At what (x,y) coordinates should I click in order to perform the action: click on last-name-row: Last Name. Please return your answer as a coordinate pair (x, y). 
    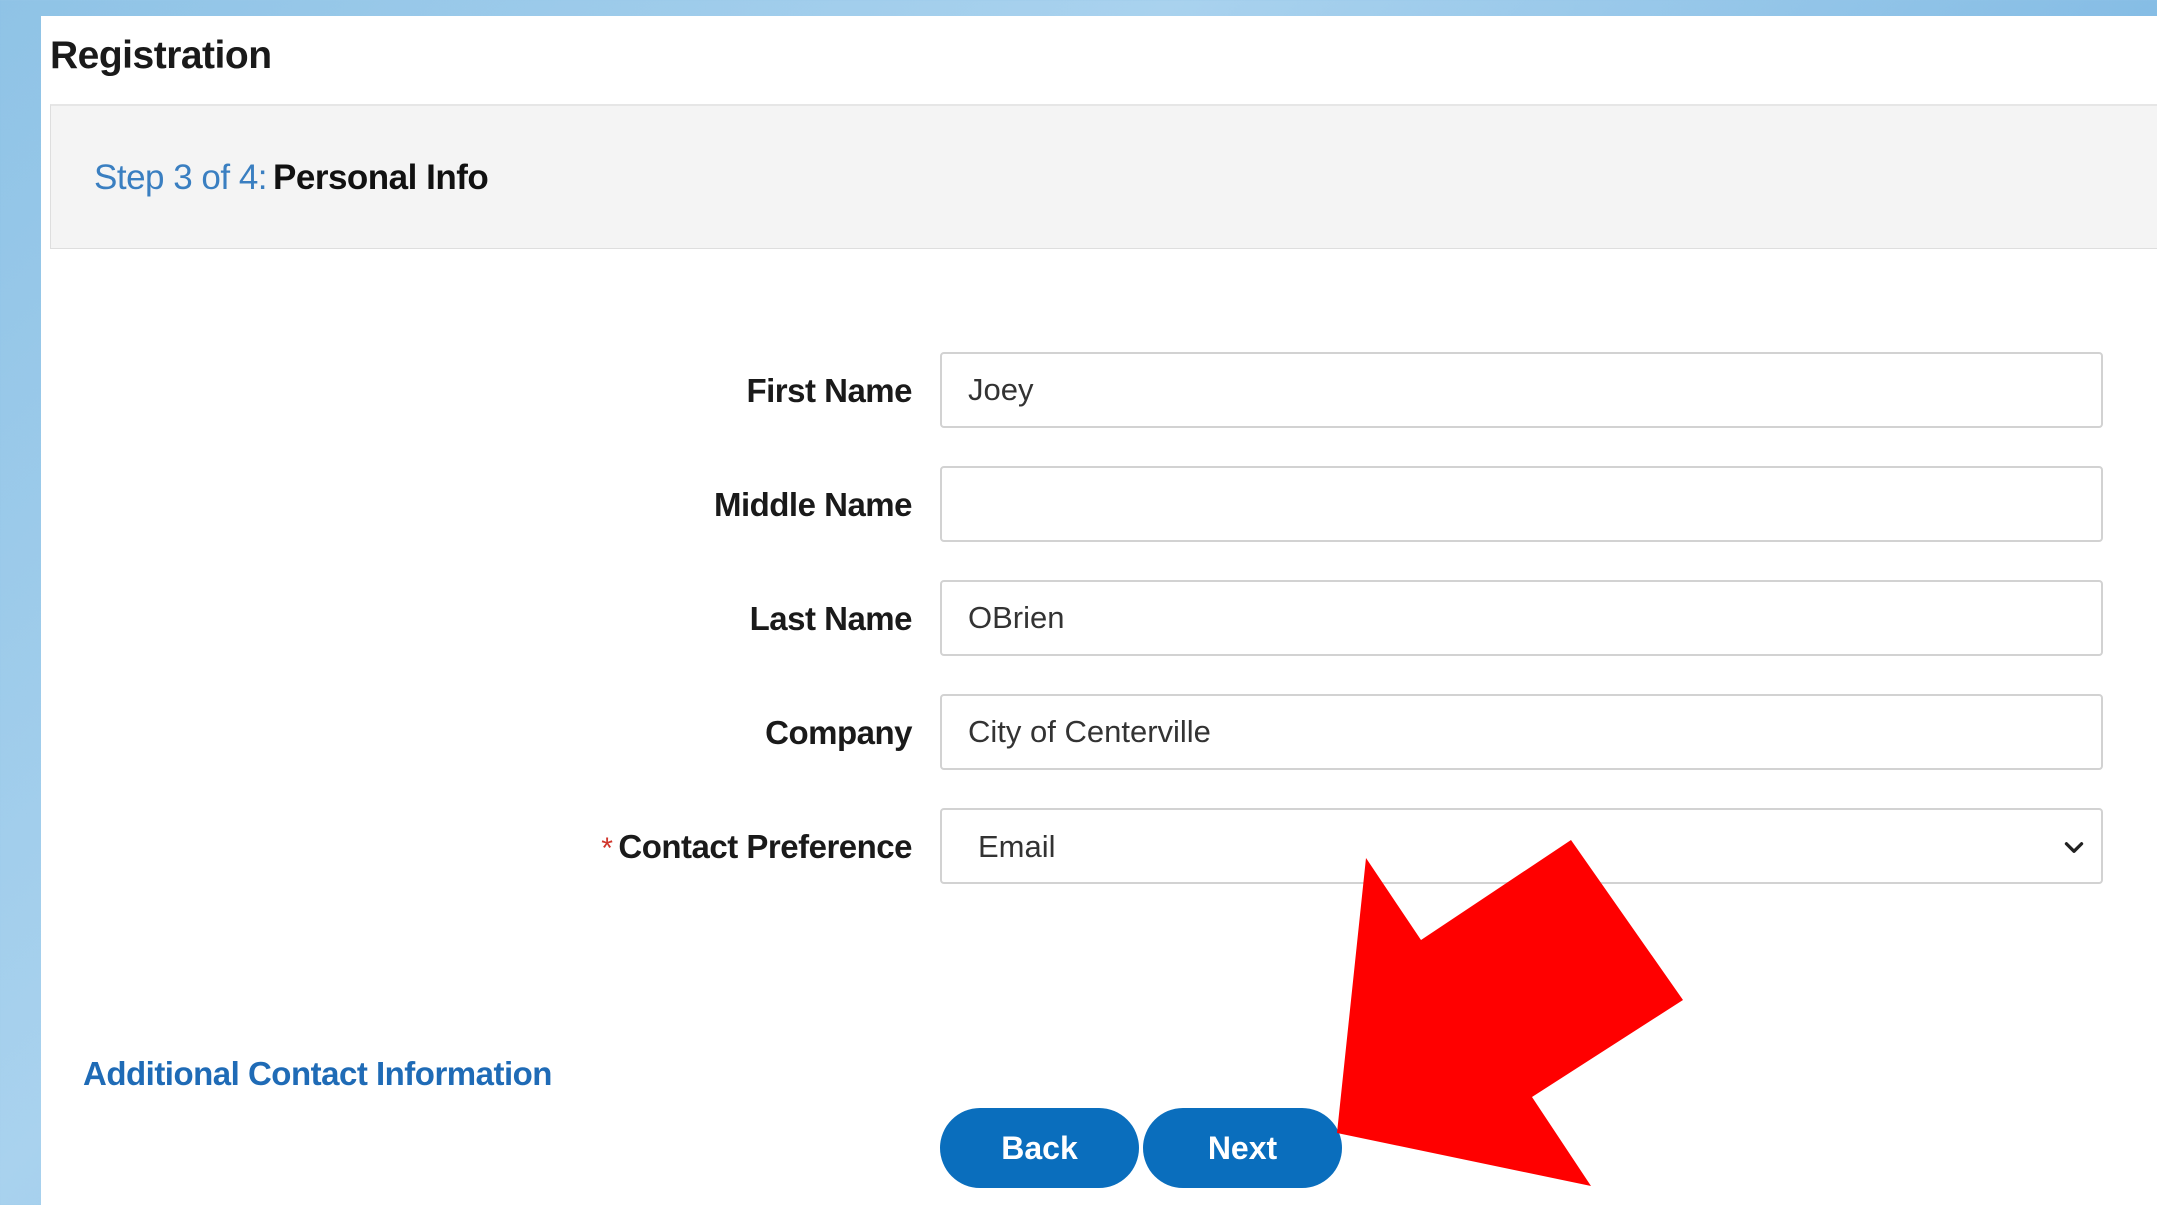
    Looking at the image, I should click on (1099, 619).